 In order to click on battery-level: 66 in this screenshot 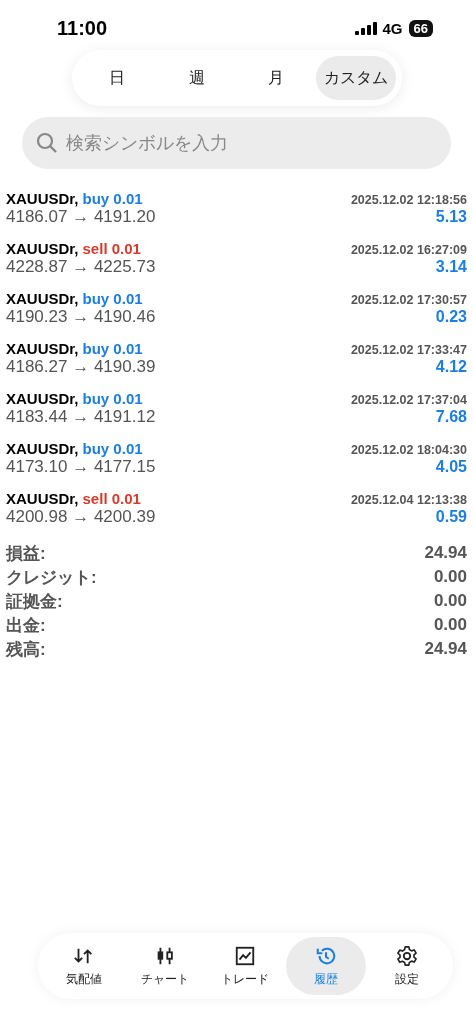, I will do `click(420, 28)`.